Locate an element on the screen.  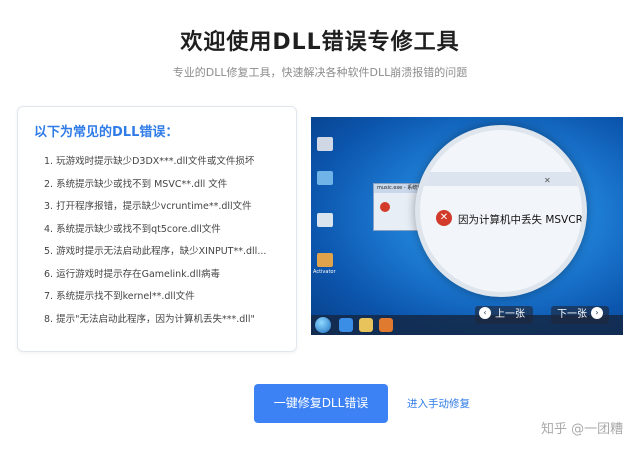
prev-label: 上一张 is located at coordinates (510, 314).